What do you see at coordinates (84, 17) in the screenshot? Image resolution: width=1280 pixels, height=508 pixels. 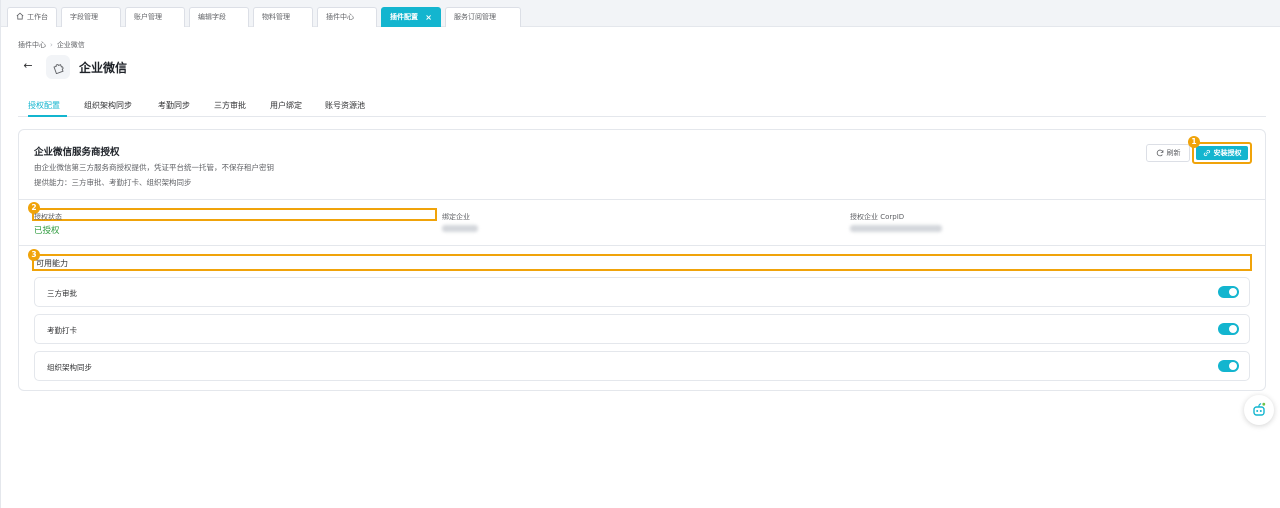 I see `tab-label: 字段管理` at bounding box center [84, 17].